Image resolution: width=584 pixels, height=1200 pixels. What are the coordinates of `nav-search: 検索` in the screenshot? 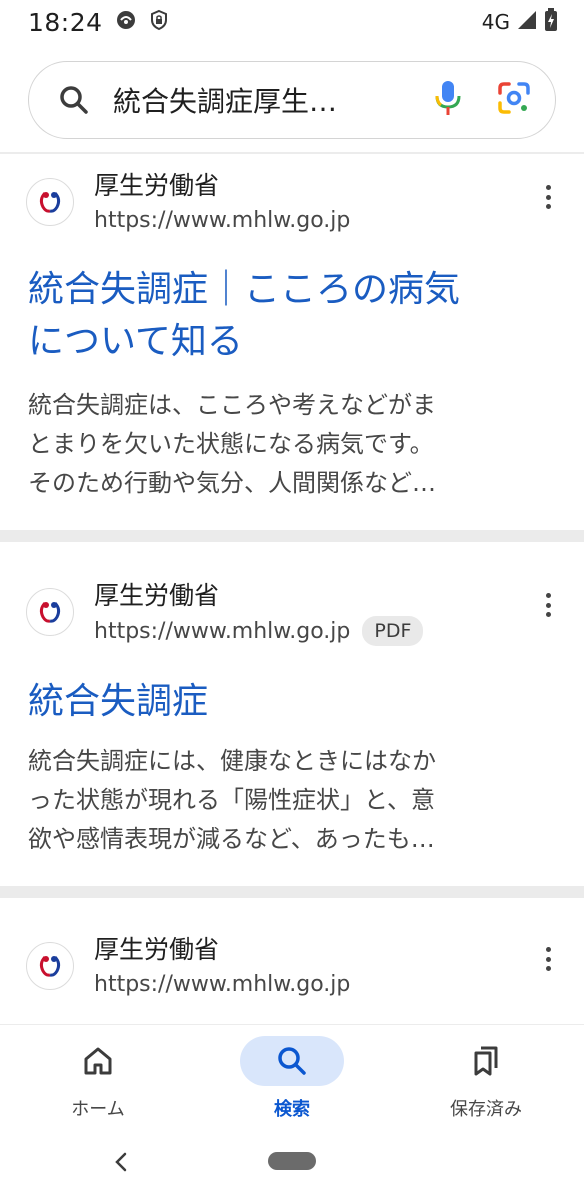 It's located at (290, 1077).